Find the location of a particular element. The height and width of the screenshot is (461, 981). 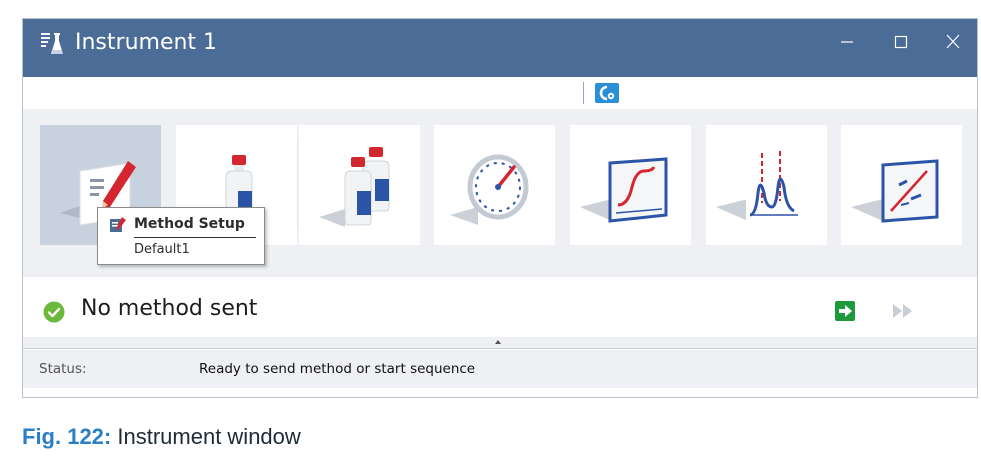

tooltip-divider is located at coordinates (195, 237).